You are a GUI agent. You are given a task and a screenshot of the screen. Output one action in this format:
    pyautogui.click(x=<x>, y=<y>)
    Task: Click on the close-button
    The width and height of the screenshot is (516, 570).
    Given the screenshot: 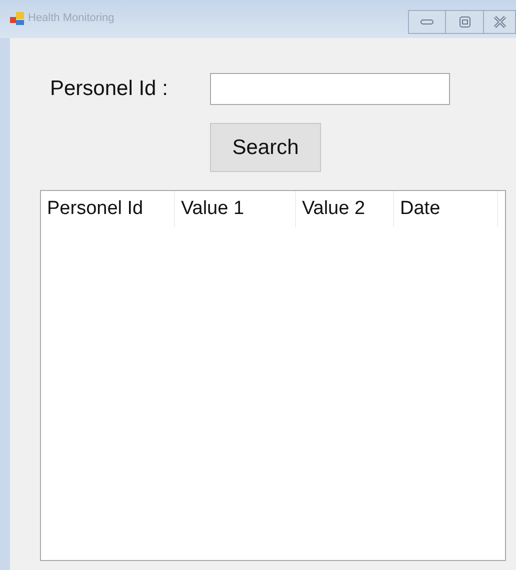 What is the action you would take?
    pyautogui.click(x=500, y=22)
    